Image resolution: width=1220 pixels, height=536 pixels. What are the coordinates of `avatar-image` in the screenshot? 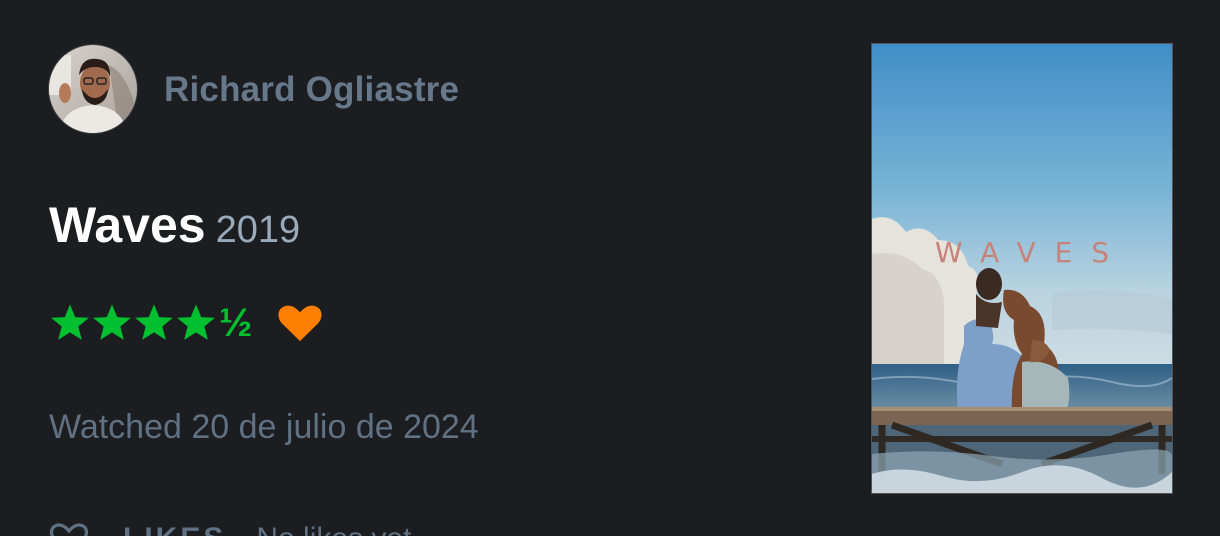 It's located at (93, 89).